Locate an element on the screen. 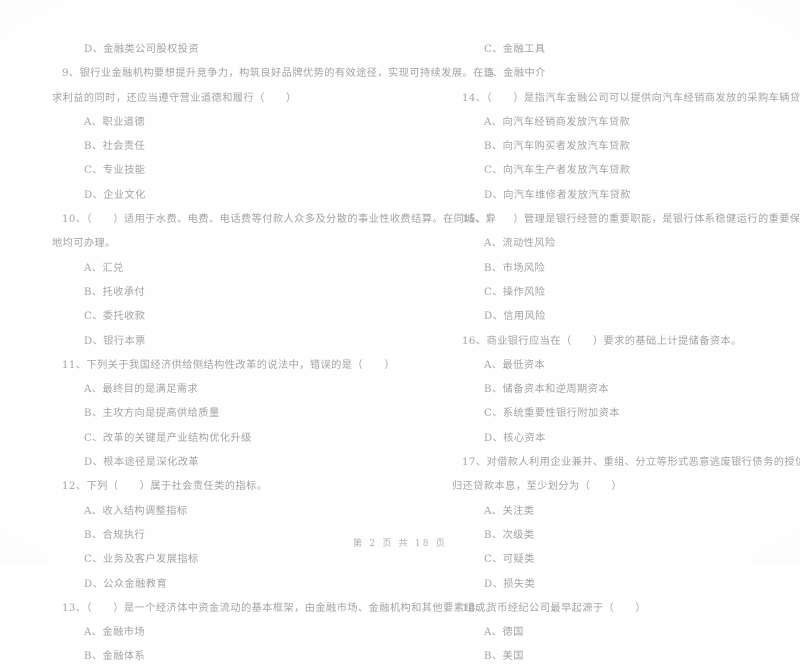  answer-option-line: C、金融工具 is located at coordinates (515, 49).